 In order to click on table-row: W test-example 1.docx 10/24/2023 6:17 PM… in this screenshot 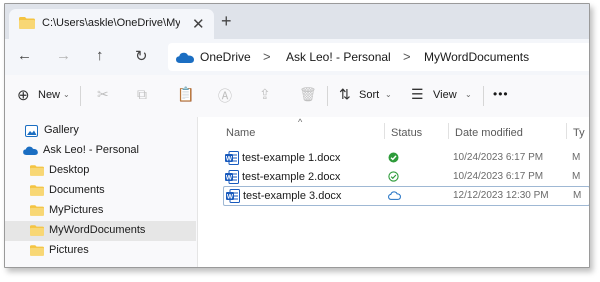, I will do `click(406, 158)`.